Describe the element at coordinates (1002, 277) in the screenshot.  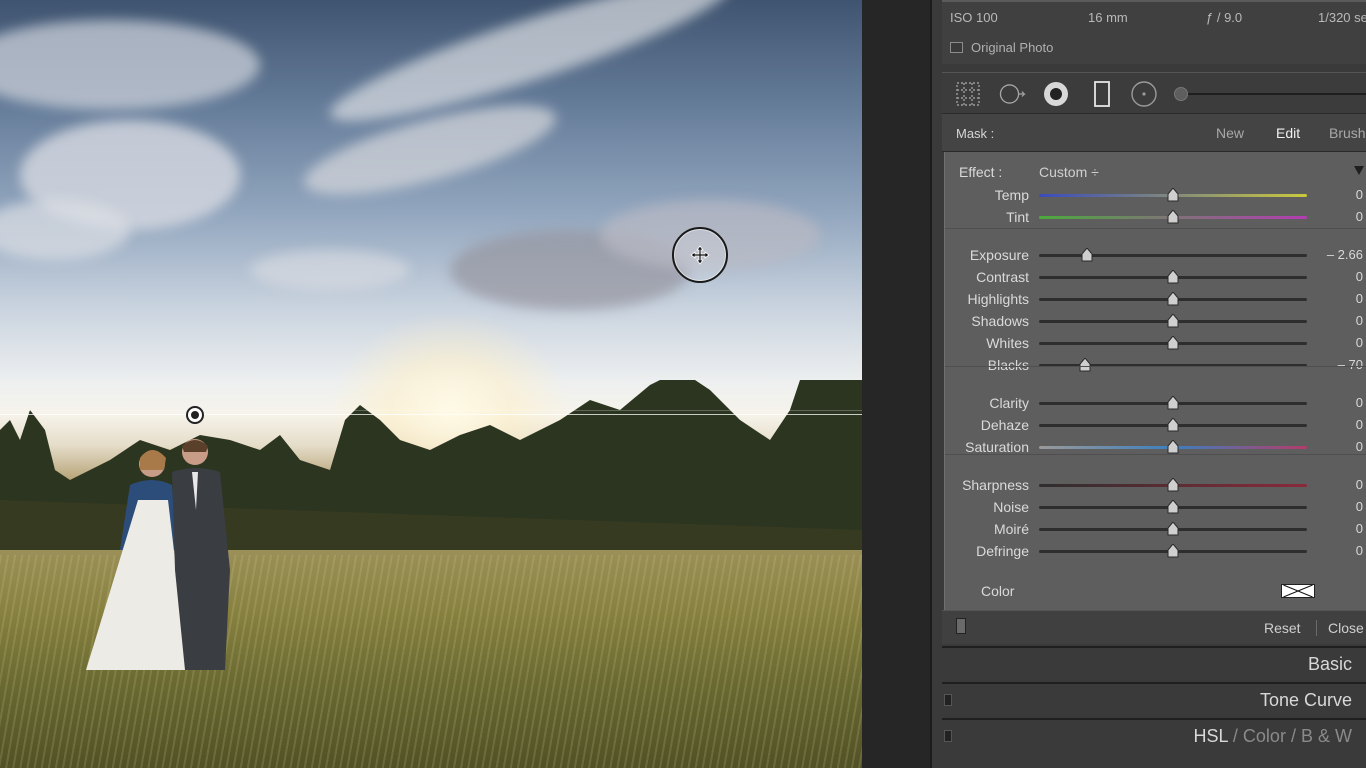
I see `slider-label: Contrast` at that location.